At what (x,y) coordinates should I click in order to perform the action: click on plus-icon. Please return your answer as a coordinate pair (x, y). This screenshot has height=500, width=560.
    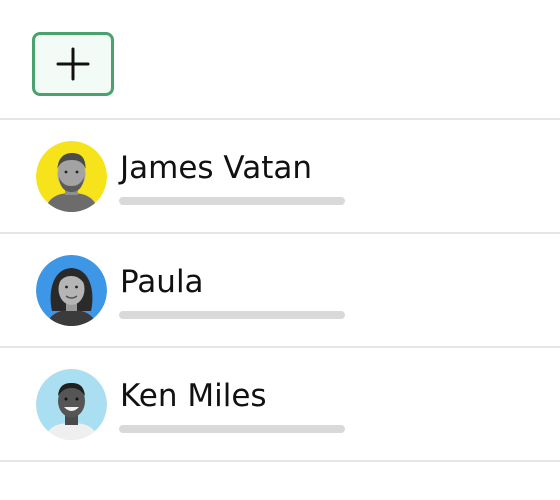
    Looking at the image, I should click on (73, 64).